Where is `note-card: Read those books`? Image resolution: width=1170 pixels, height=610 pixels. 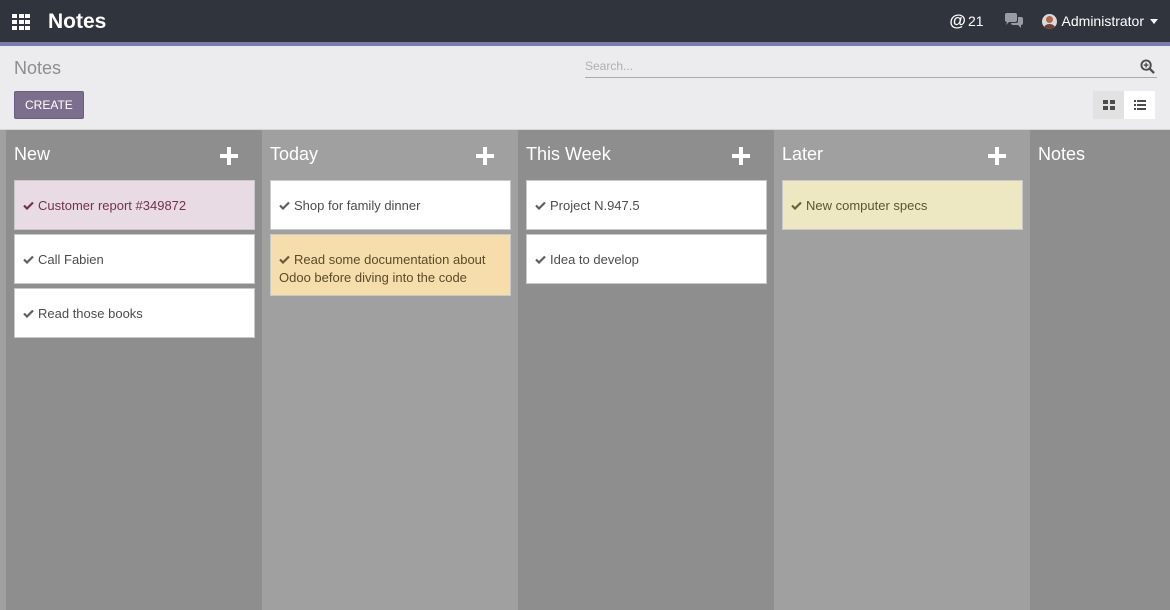
note-card: Read those books is located at coordinates (134, 313).